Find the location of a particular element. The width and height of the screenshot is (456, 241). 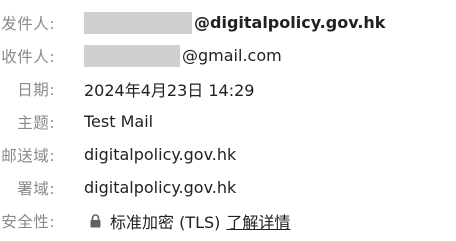

signed-by-row: 署域: digitalpolicy.gov.hk is located at coordinates (228, 187).